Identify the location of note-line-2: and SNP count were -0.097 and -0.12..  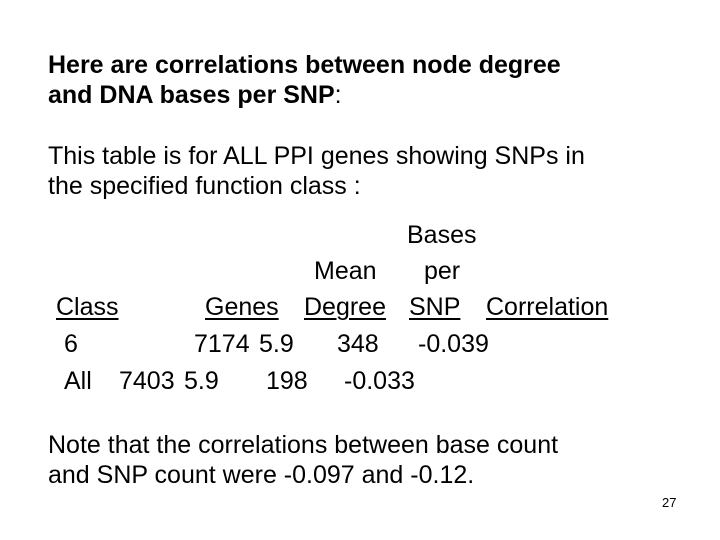
(261, 475).